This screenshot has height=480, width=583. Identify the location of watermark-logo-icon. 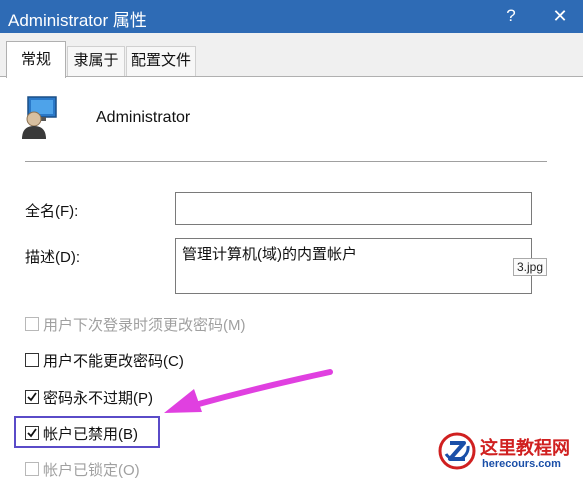
(457, 451).